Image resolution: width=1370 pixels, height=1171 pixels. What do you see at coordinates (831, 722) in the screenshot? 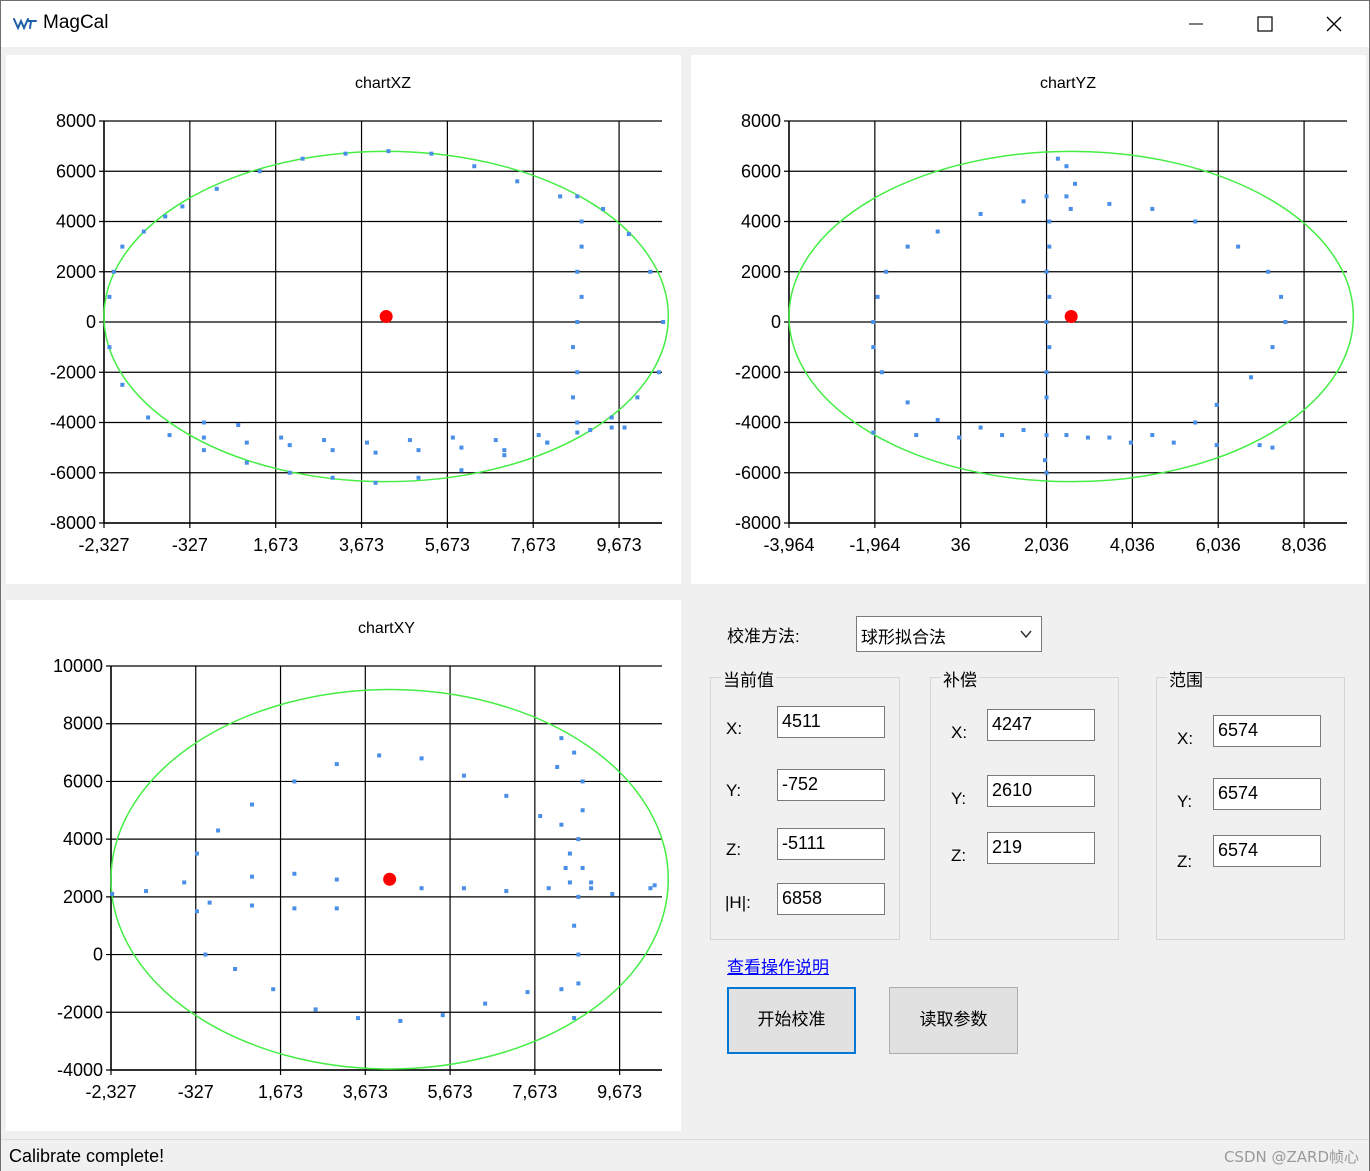
I see `current-x-field: 4511` at bounding box center [831, 722].